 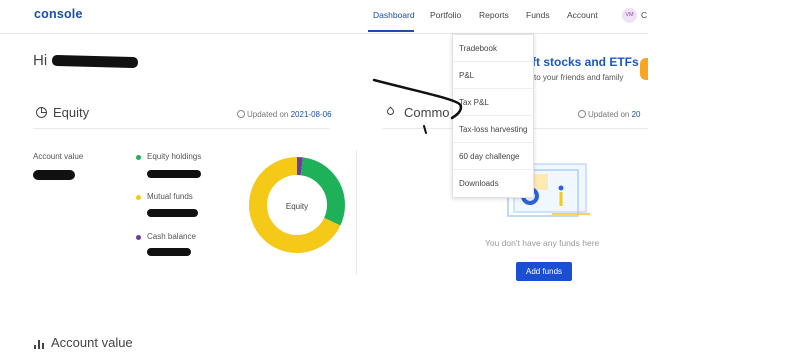 What do you see at coordinates (41, 112) in the screenshot?
I see `pie-chart-icon` at bounding box center [41, 112].